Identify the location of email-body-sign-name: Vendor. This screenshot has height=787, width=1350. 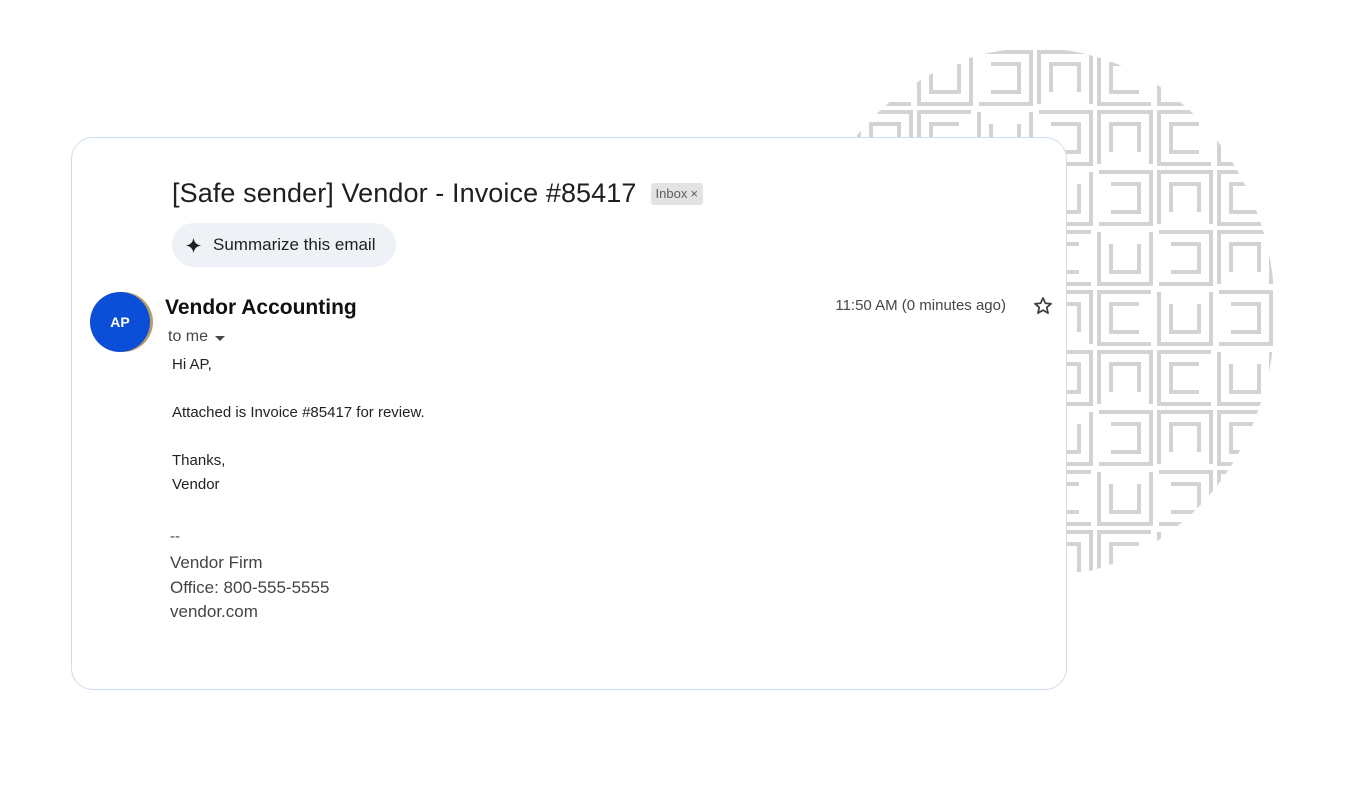
(196, 484).